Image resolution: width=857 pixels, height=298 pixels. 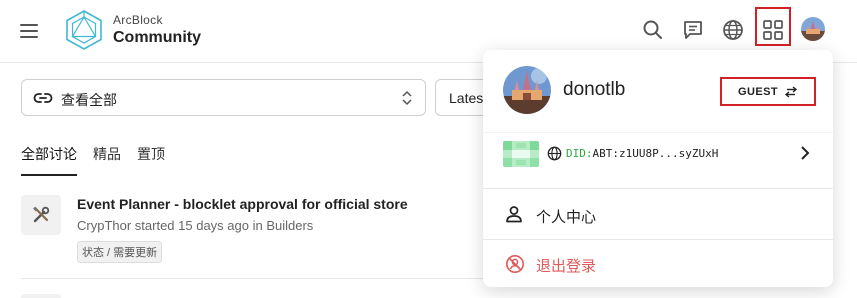 What do you see at coordinates (515, 264) in the screenshot?
I see `no-user-icon` at bounding box center [515, 264].